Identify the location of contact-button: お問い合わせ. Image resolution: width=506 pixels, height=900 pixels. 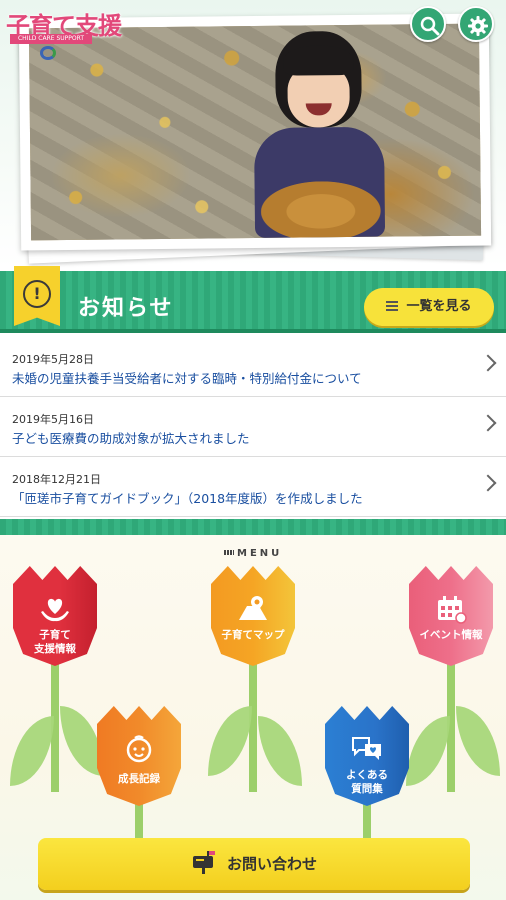
(254, 864).